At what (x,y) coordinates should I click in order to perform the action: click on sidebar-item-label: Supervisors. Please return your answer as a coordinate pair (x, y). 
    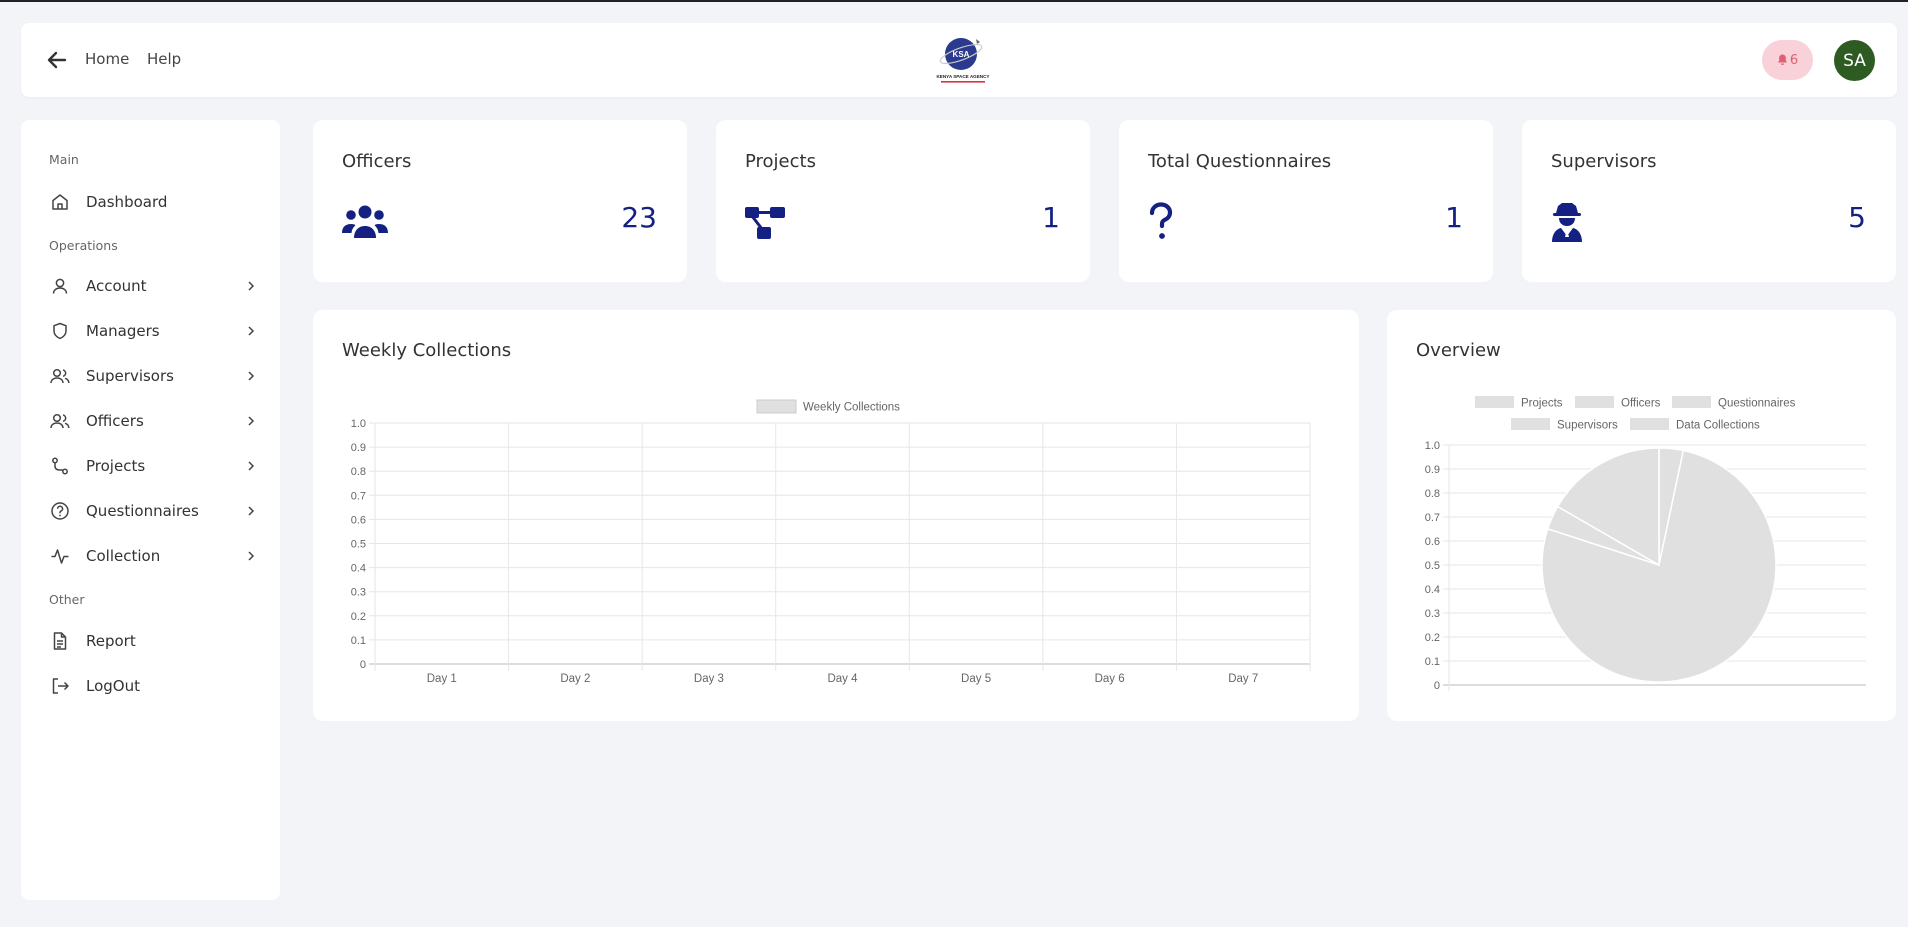
    Looking at the image, I should click on (130, 376).